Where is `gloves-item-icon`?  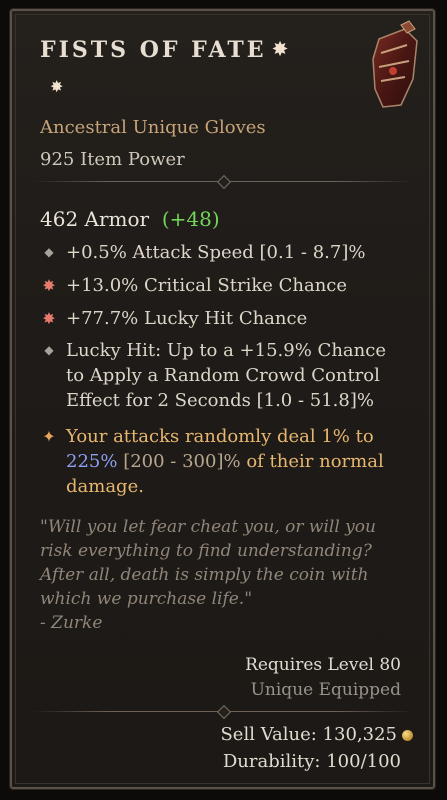 gloves-item-icon is located at coordinates (395, 64).